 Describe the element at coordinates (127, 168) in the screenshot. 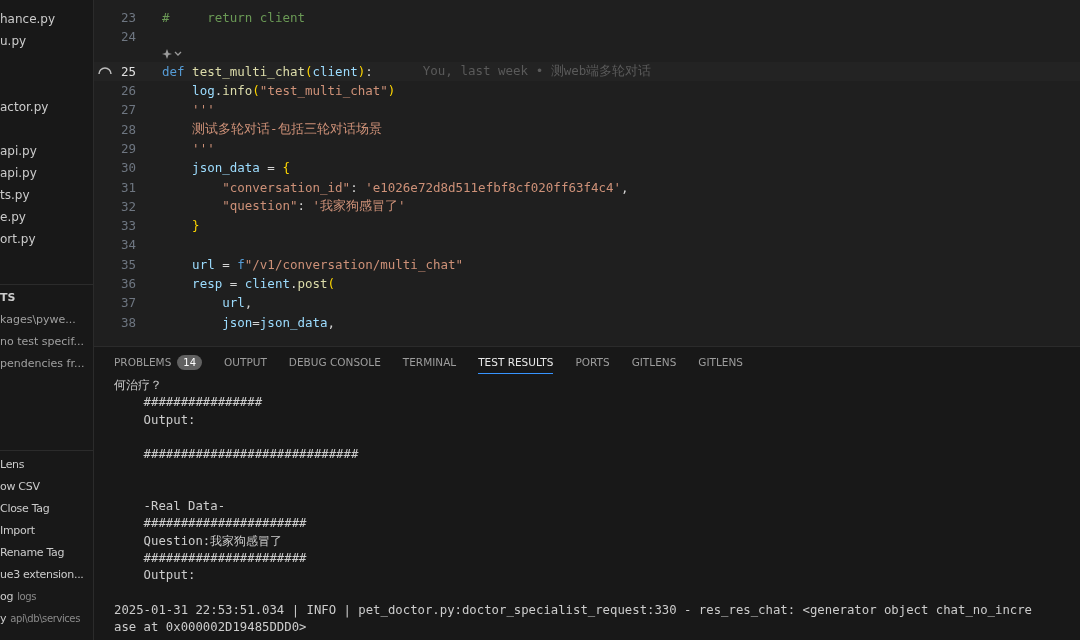

I see `line-number: 30` at that location.